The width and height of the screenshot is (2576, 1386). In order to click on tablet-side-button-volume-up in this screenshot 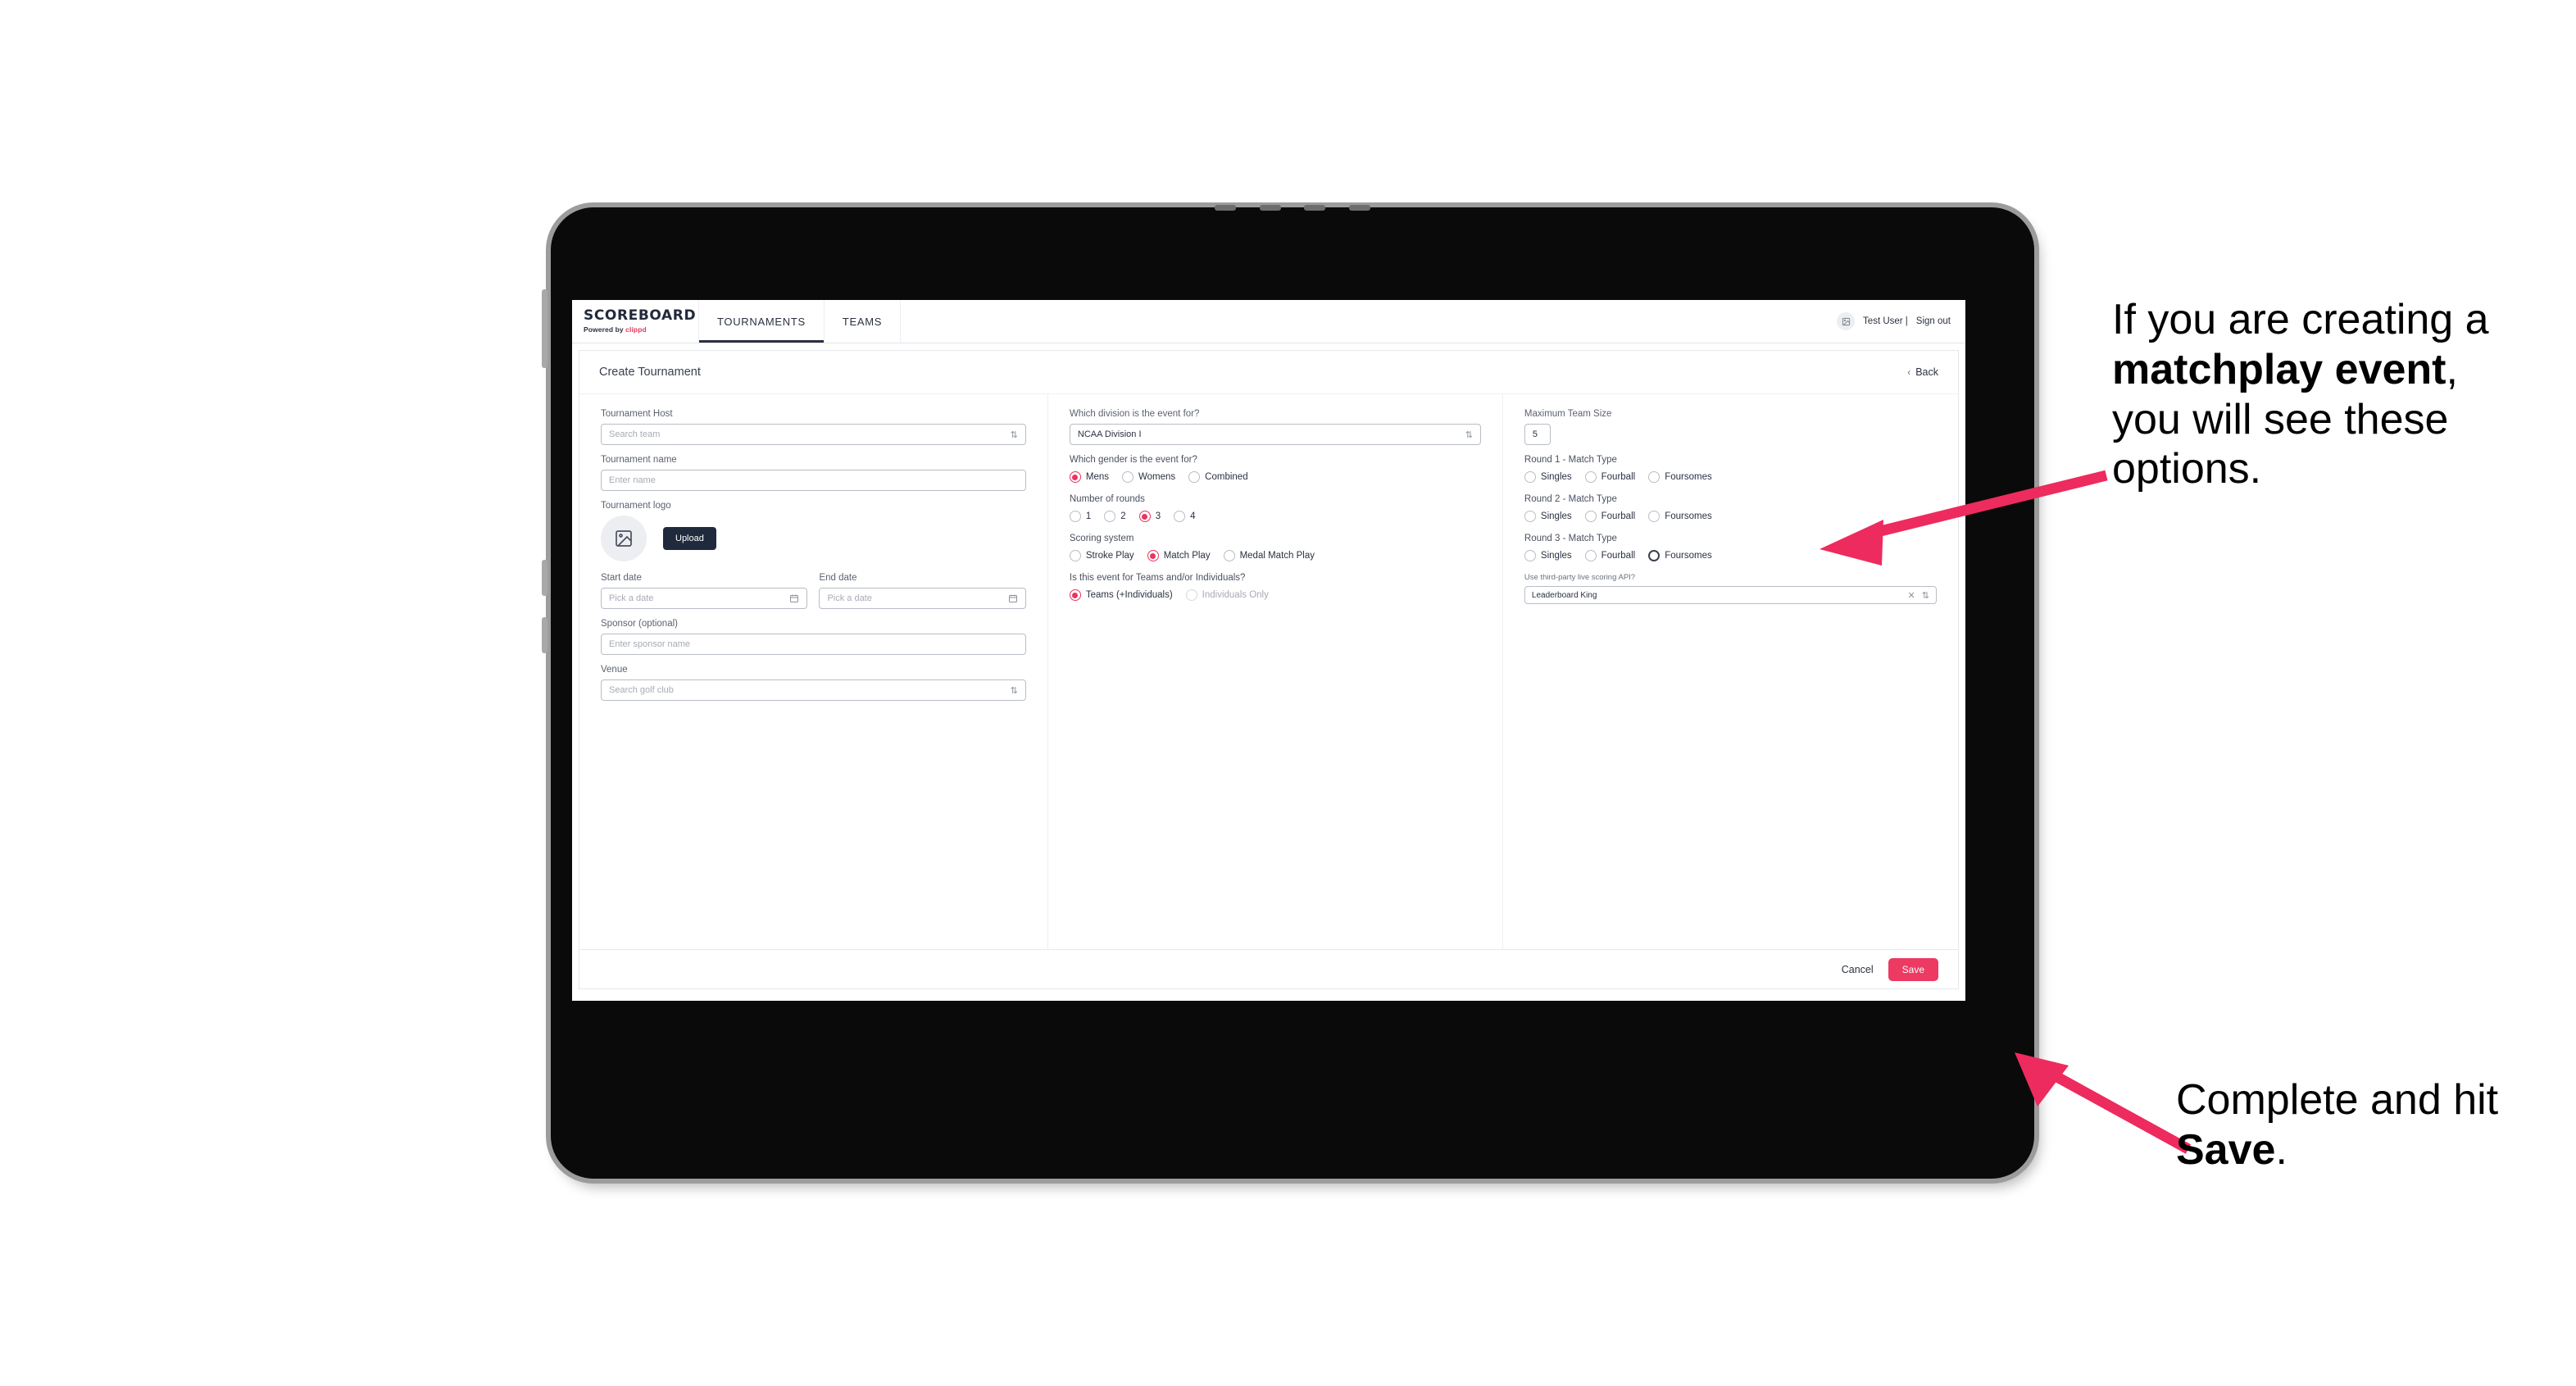, I will do `click(544, 578)`.